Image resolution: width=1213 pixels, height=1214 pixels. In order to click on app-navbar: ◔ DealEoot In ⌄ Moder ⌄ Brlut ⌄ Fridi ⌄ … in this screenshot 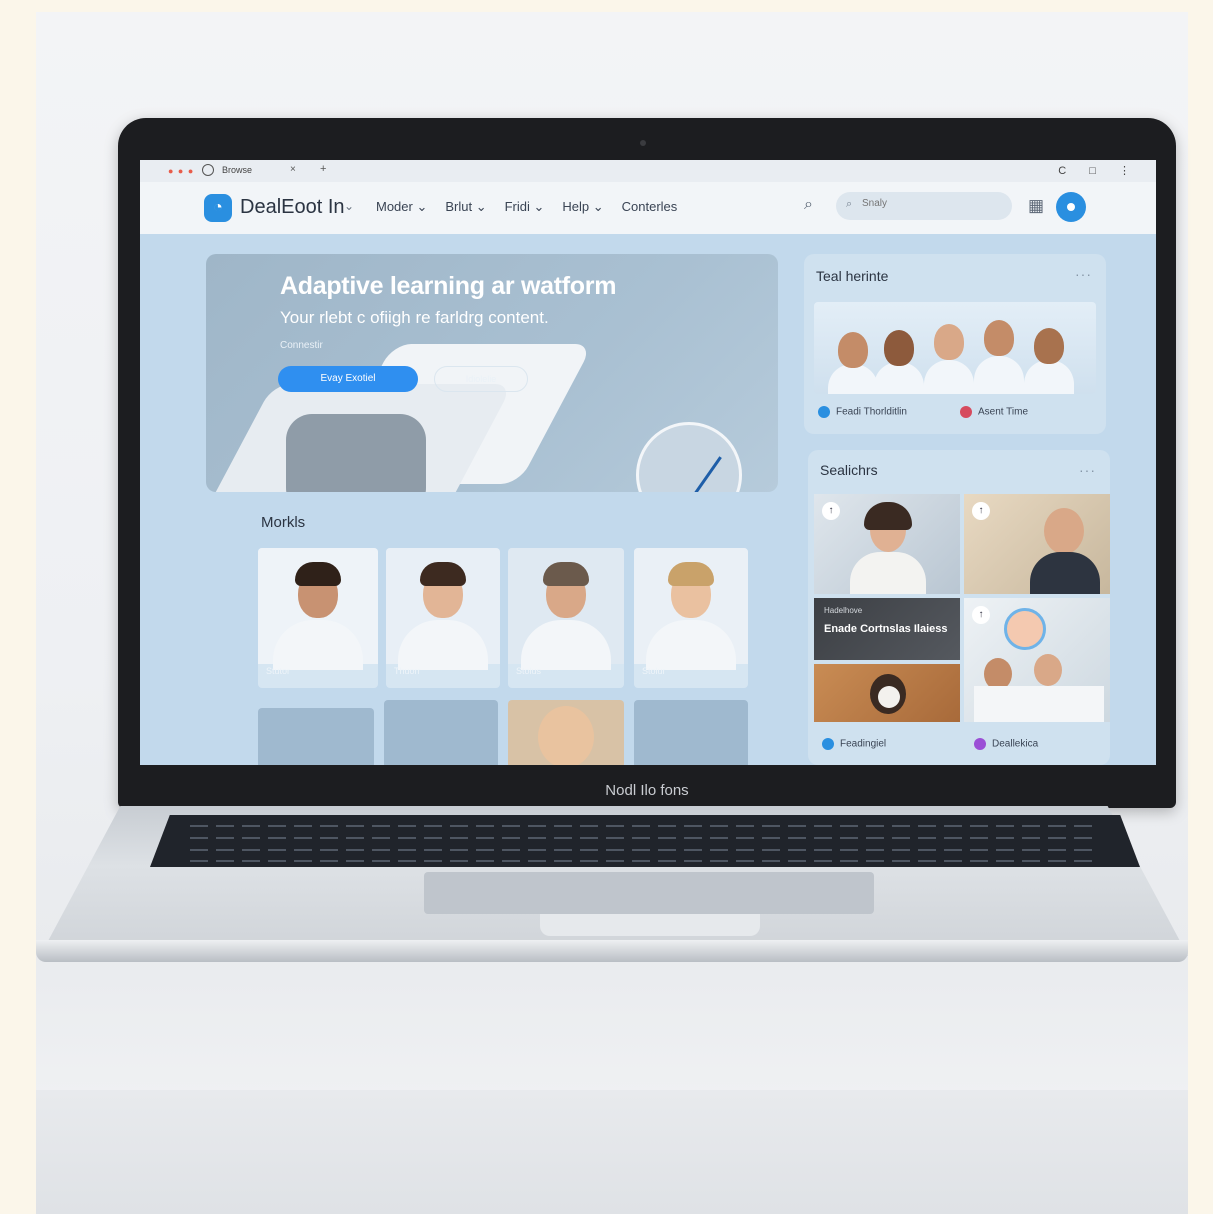, I will do `click(648, 208)`.